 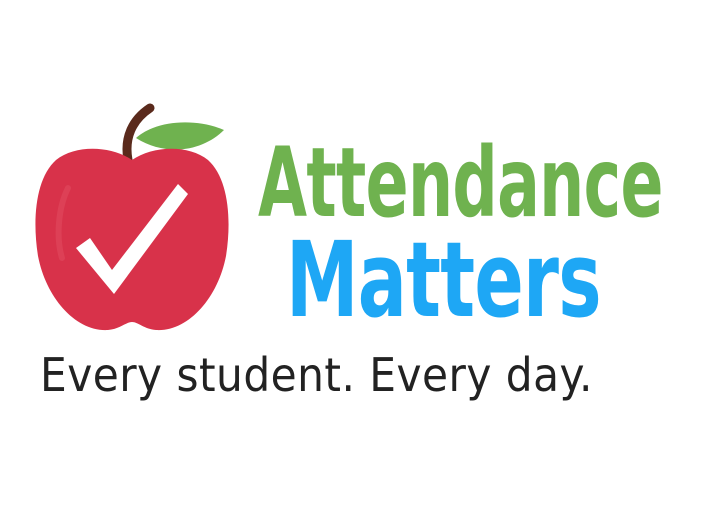 What do you see at coordinates (316, 375) in the screenshot?
I see `tagline: Every student. Every day.` at bounding box center [316, 375].